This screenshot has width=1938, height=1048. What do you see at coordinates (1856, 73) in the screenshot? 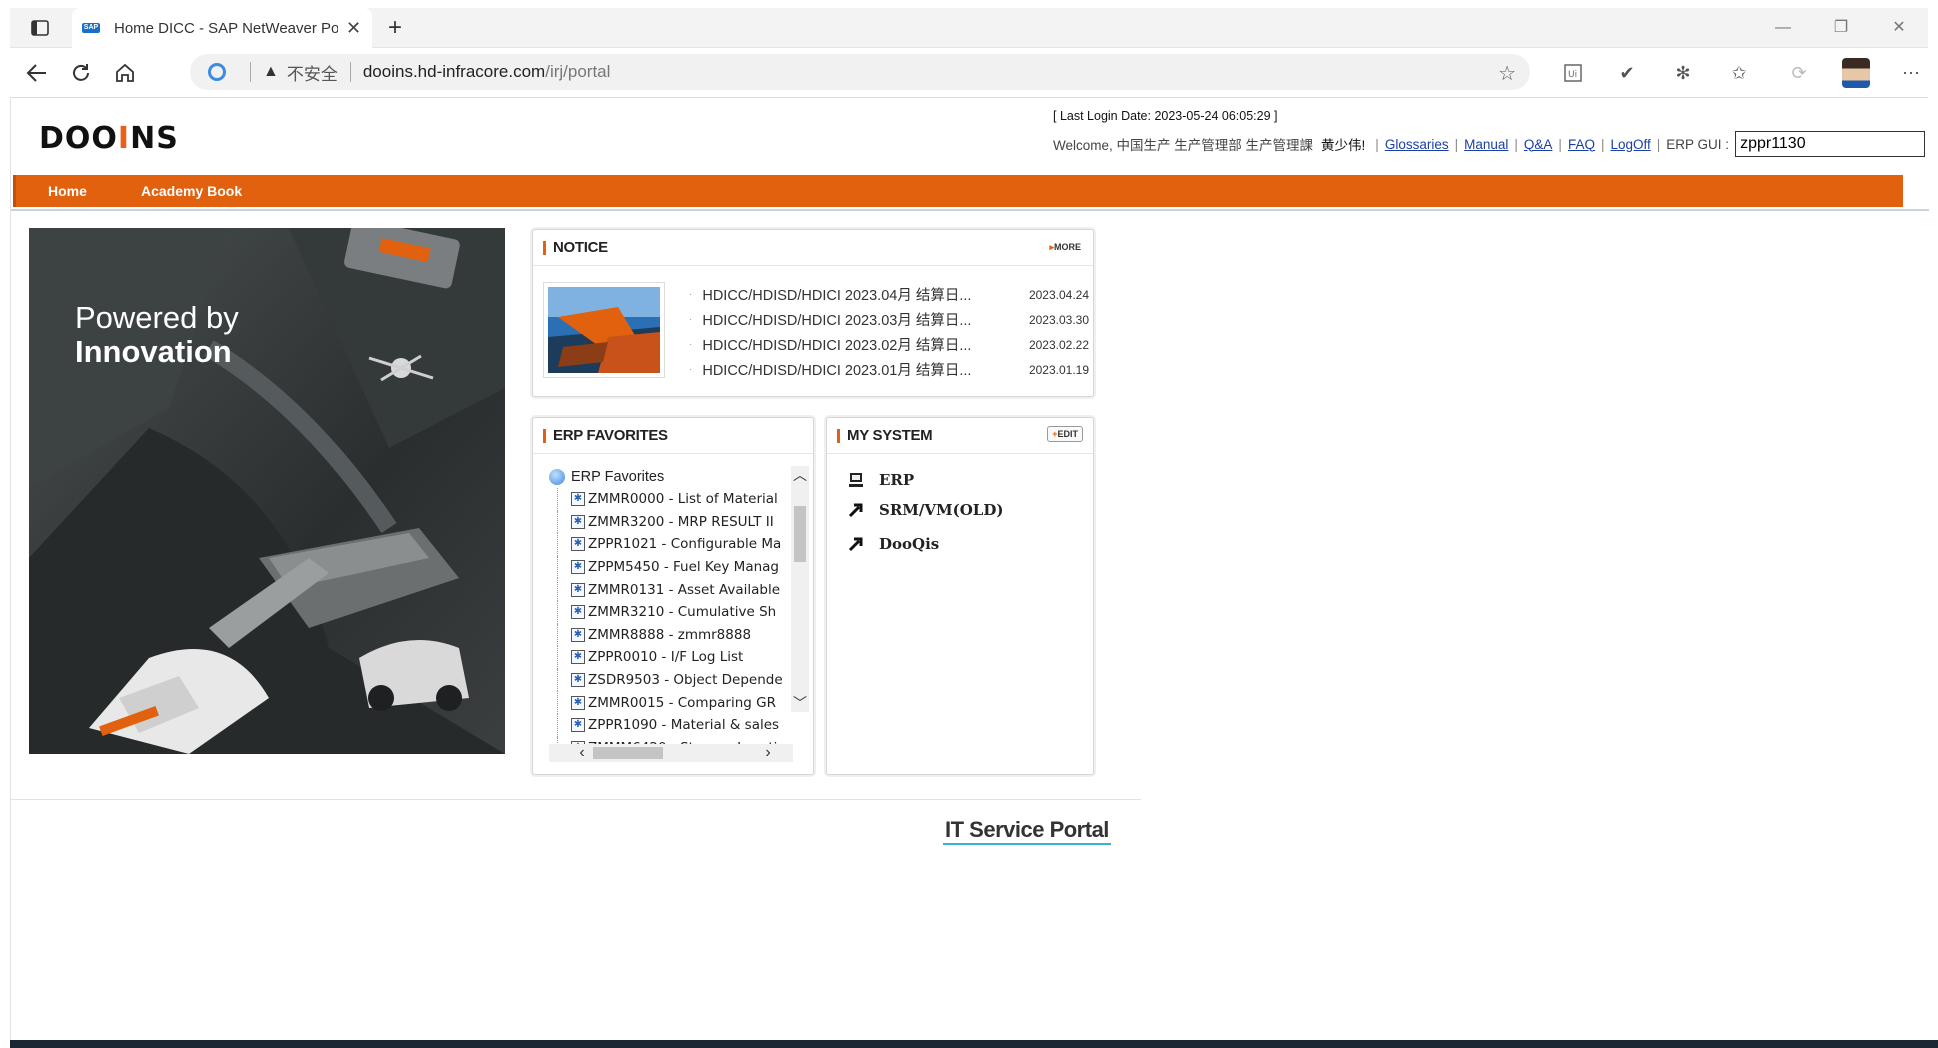
I see `profile-avatar` at bounding box center [1856, 73].